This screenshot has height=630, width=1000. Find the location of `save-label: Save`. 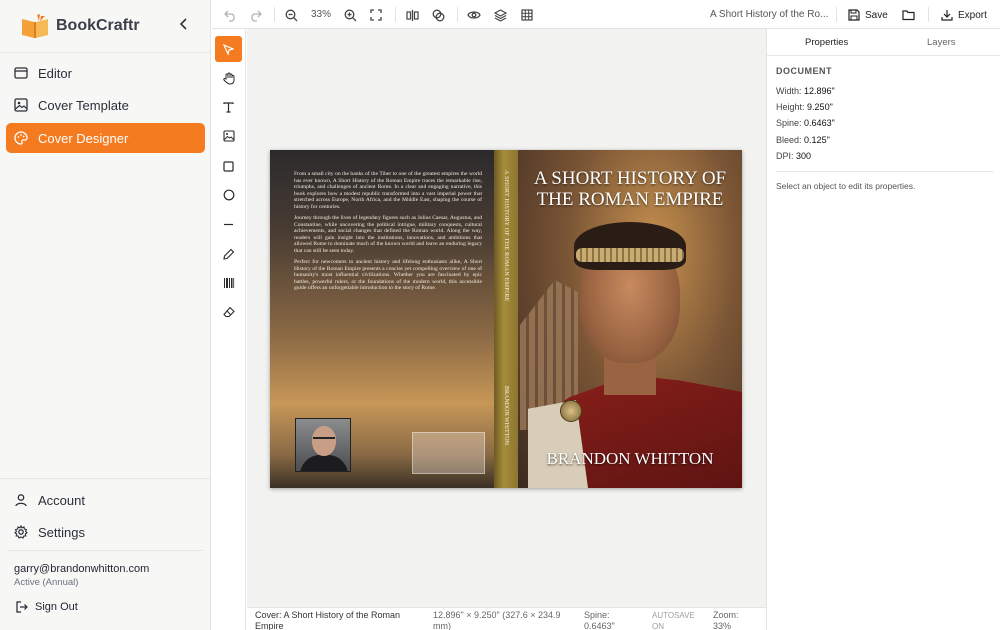

save-label: Save is located at coordinates (876, 15).